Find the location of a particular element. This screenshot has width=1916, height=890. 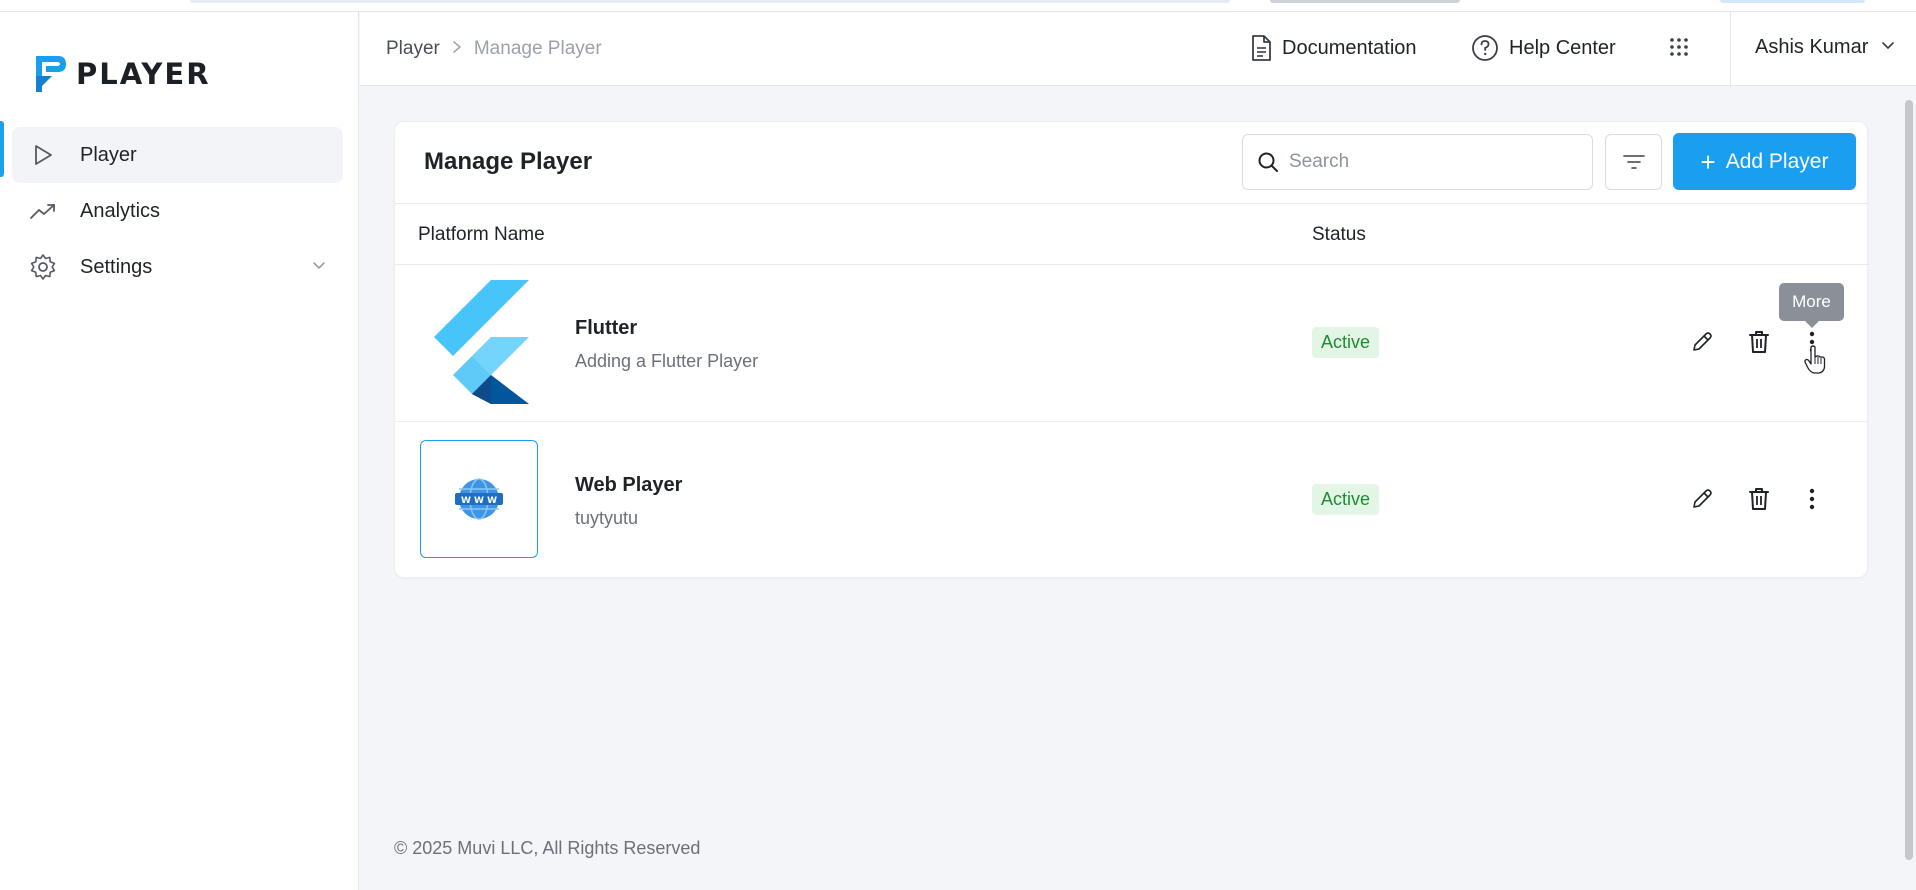

user-menu: Ashis Kumar is located at coordinates (1825, 47).